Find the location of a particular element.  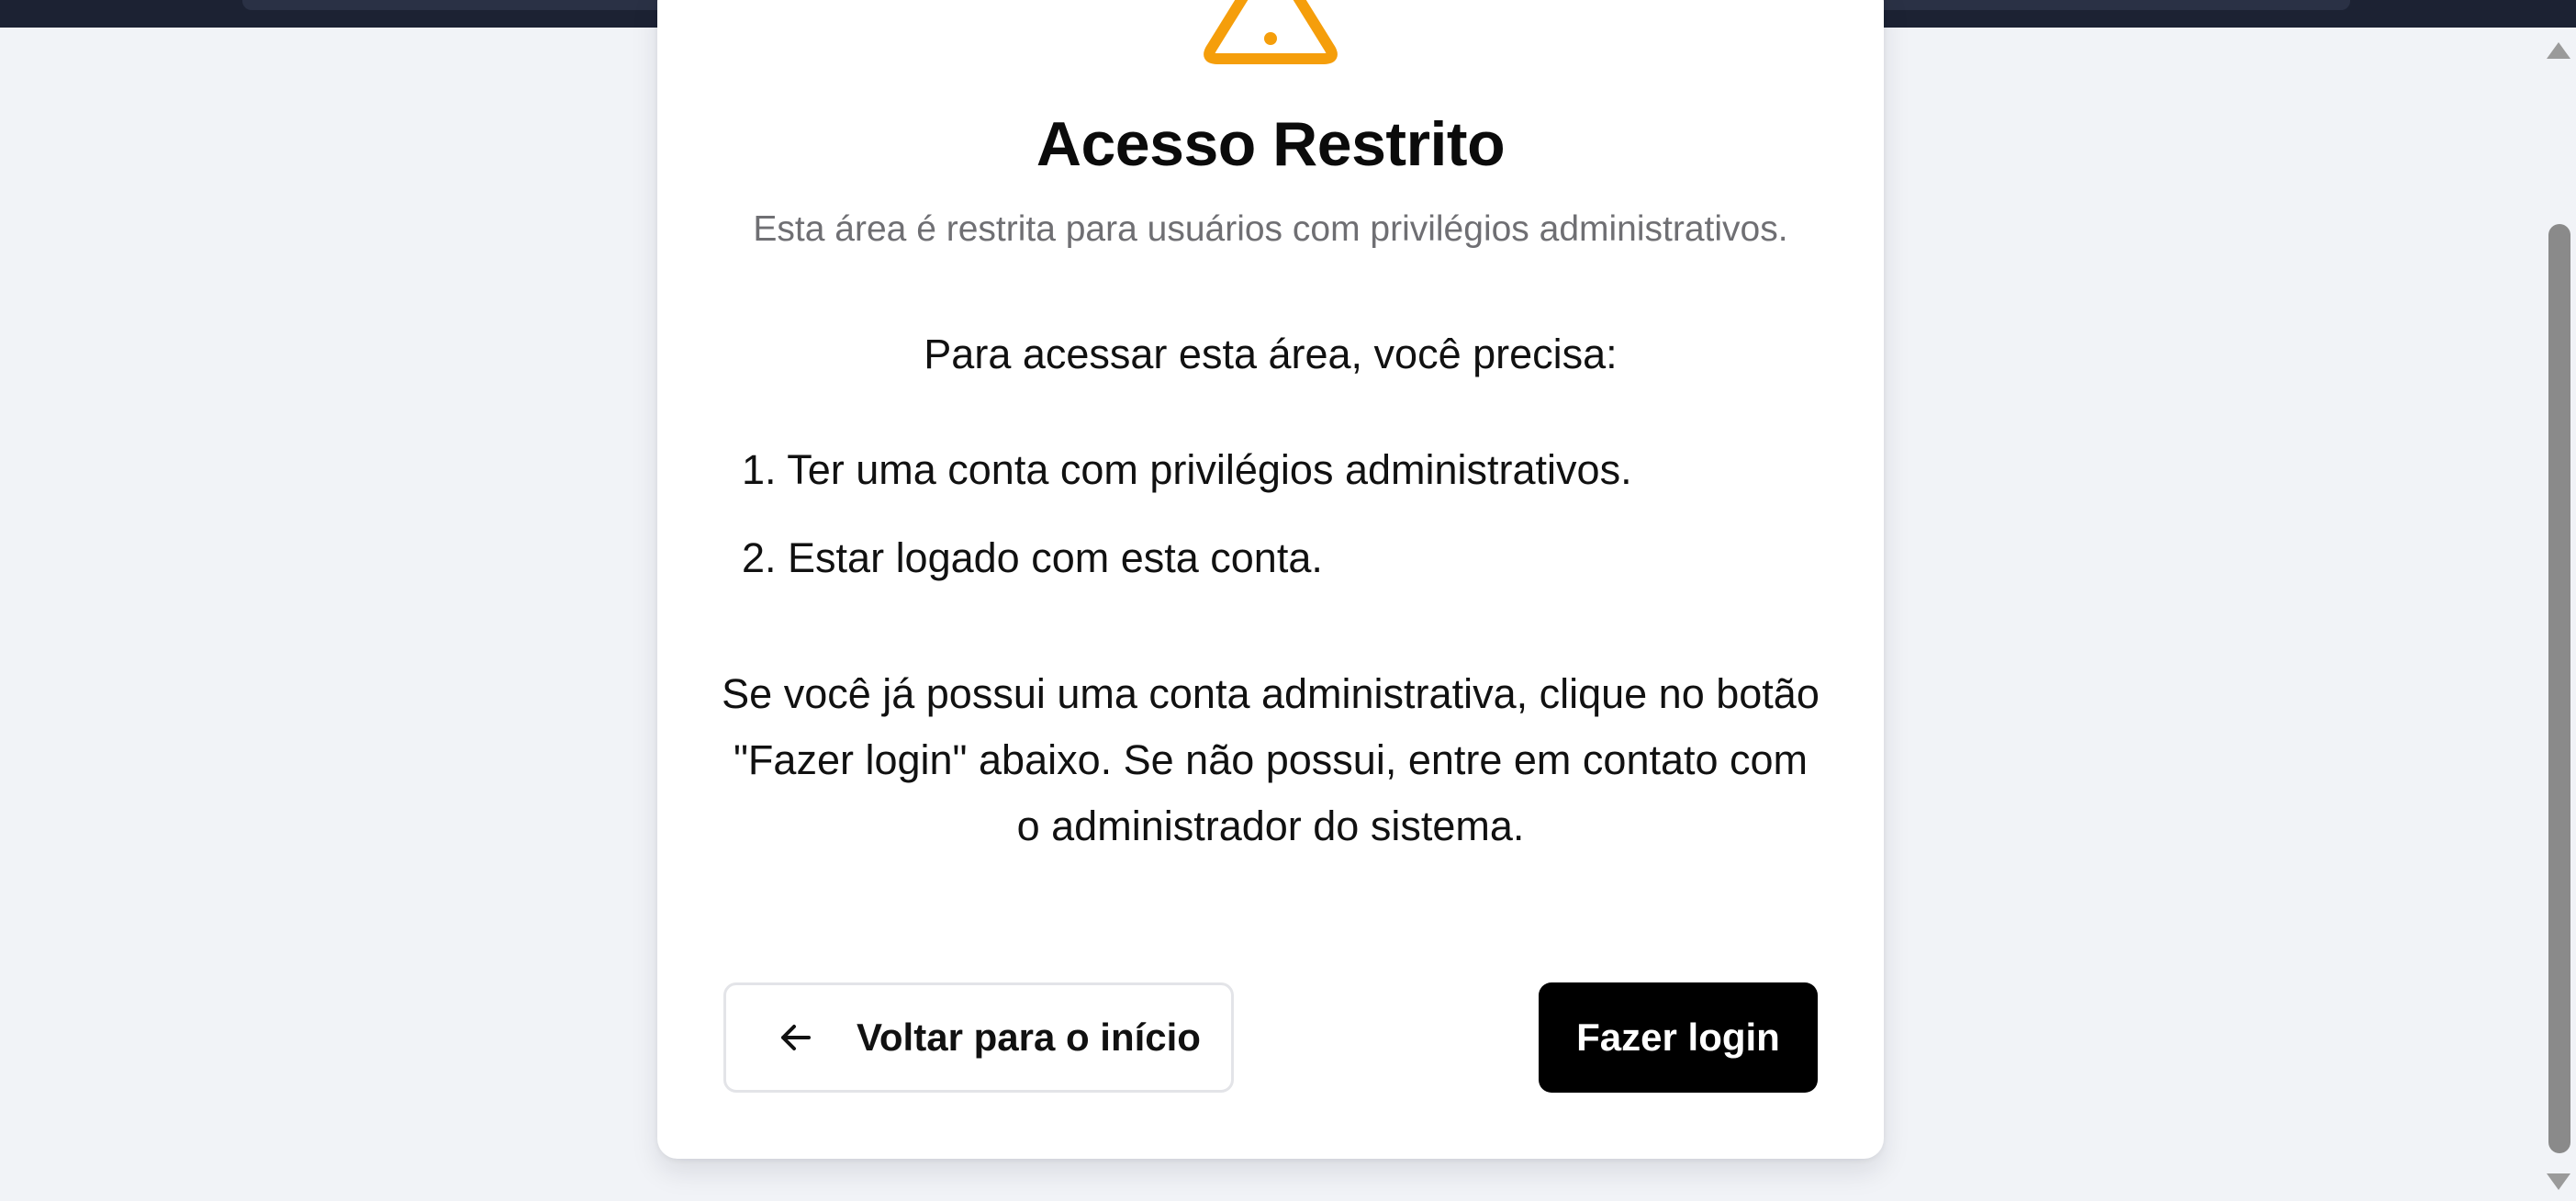

scroll-down-arrow-icon is located at coordinates (2558, 1181).